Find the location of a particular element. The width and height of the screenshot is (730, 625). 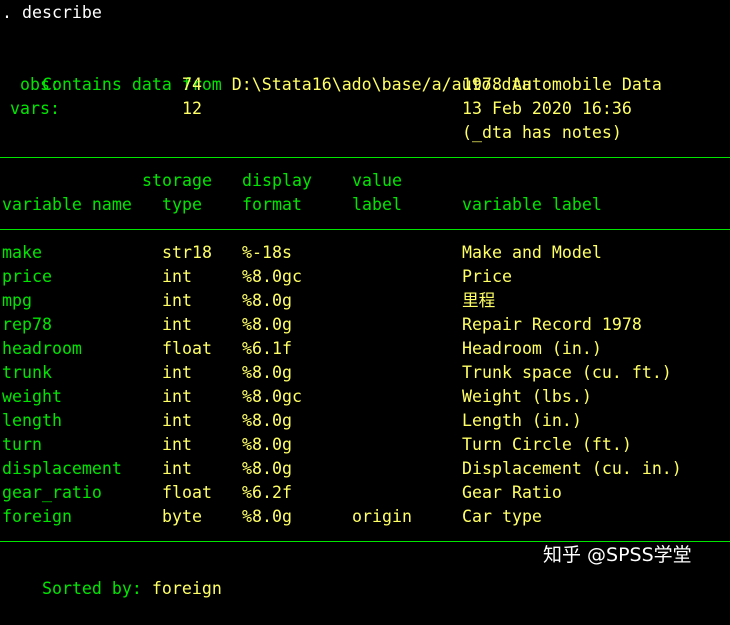

col-type: type is located at coordinates (182, 204).